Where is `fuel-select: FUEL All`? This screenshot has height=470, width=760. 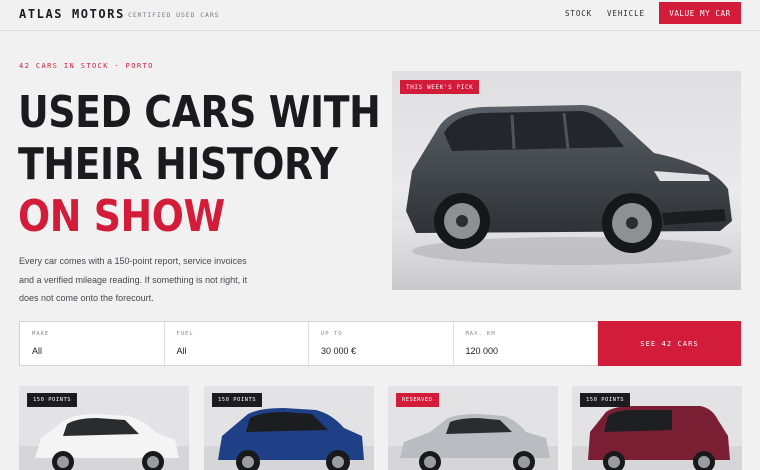
fuel-select: FUEL All is located at coordinates (237, 343).